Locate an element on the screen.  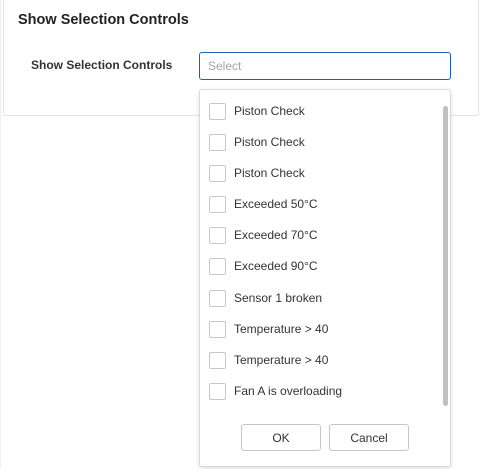
left-divider is located at coordinates (0, 234).